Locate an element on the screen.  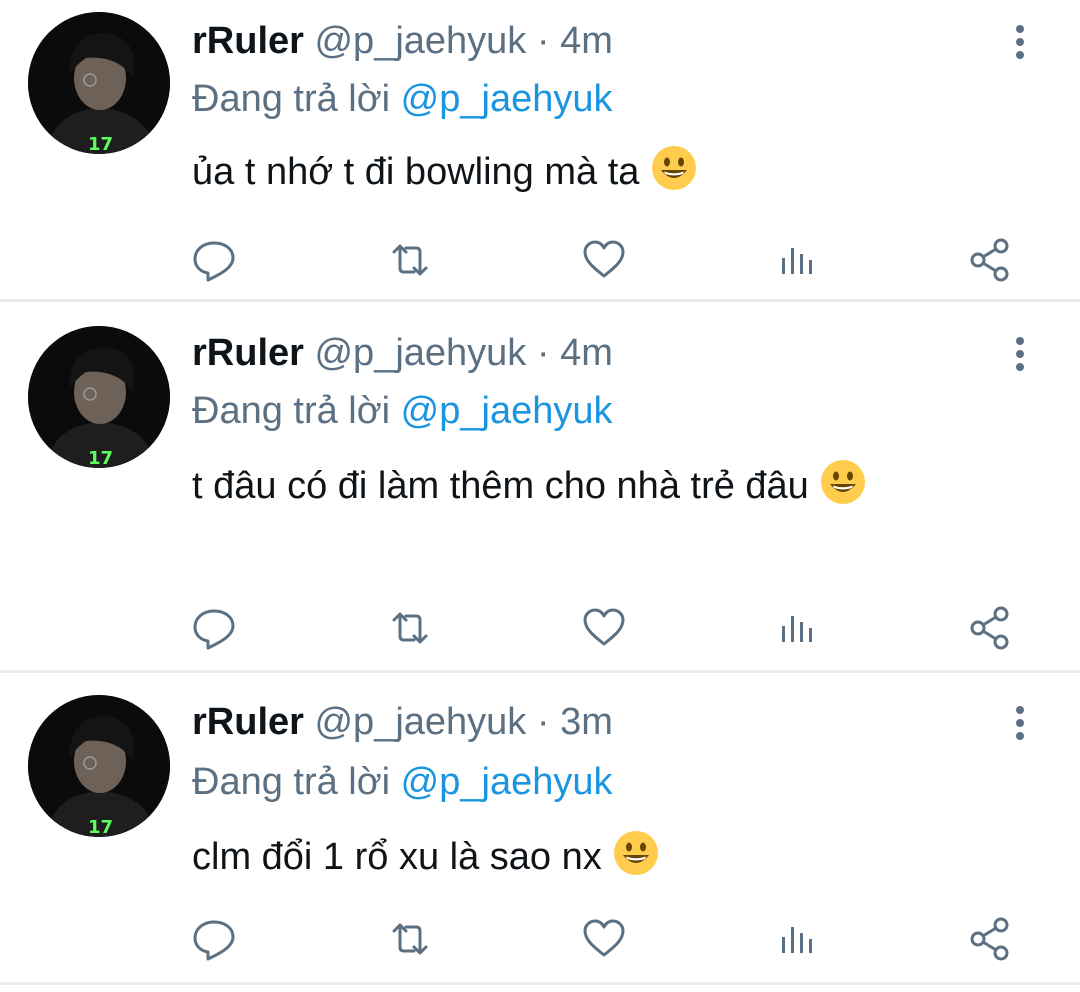
tweet-text: t đâu có đi làm thêm cho nhà trẻ đâu is located at coordinates (622, 486).